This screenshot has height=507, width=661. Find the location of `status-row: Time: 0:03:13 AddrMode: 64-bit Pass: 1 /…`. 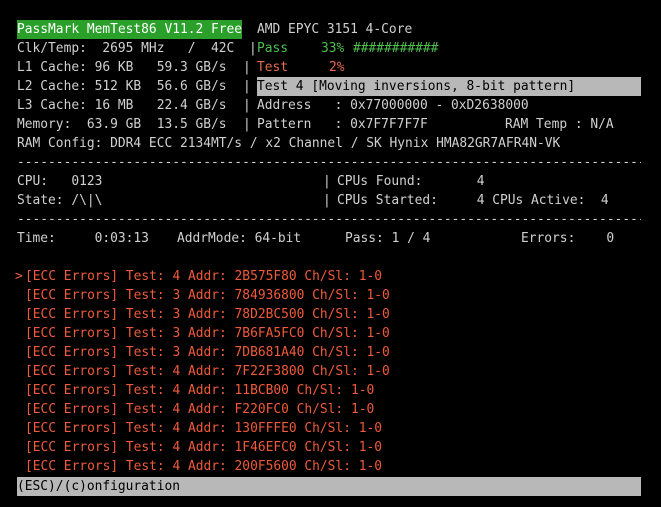

status-row: Time: 0:03:13 AddrMode: 64-bit Pass: 1 /… is located at coordinates (315, 238).